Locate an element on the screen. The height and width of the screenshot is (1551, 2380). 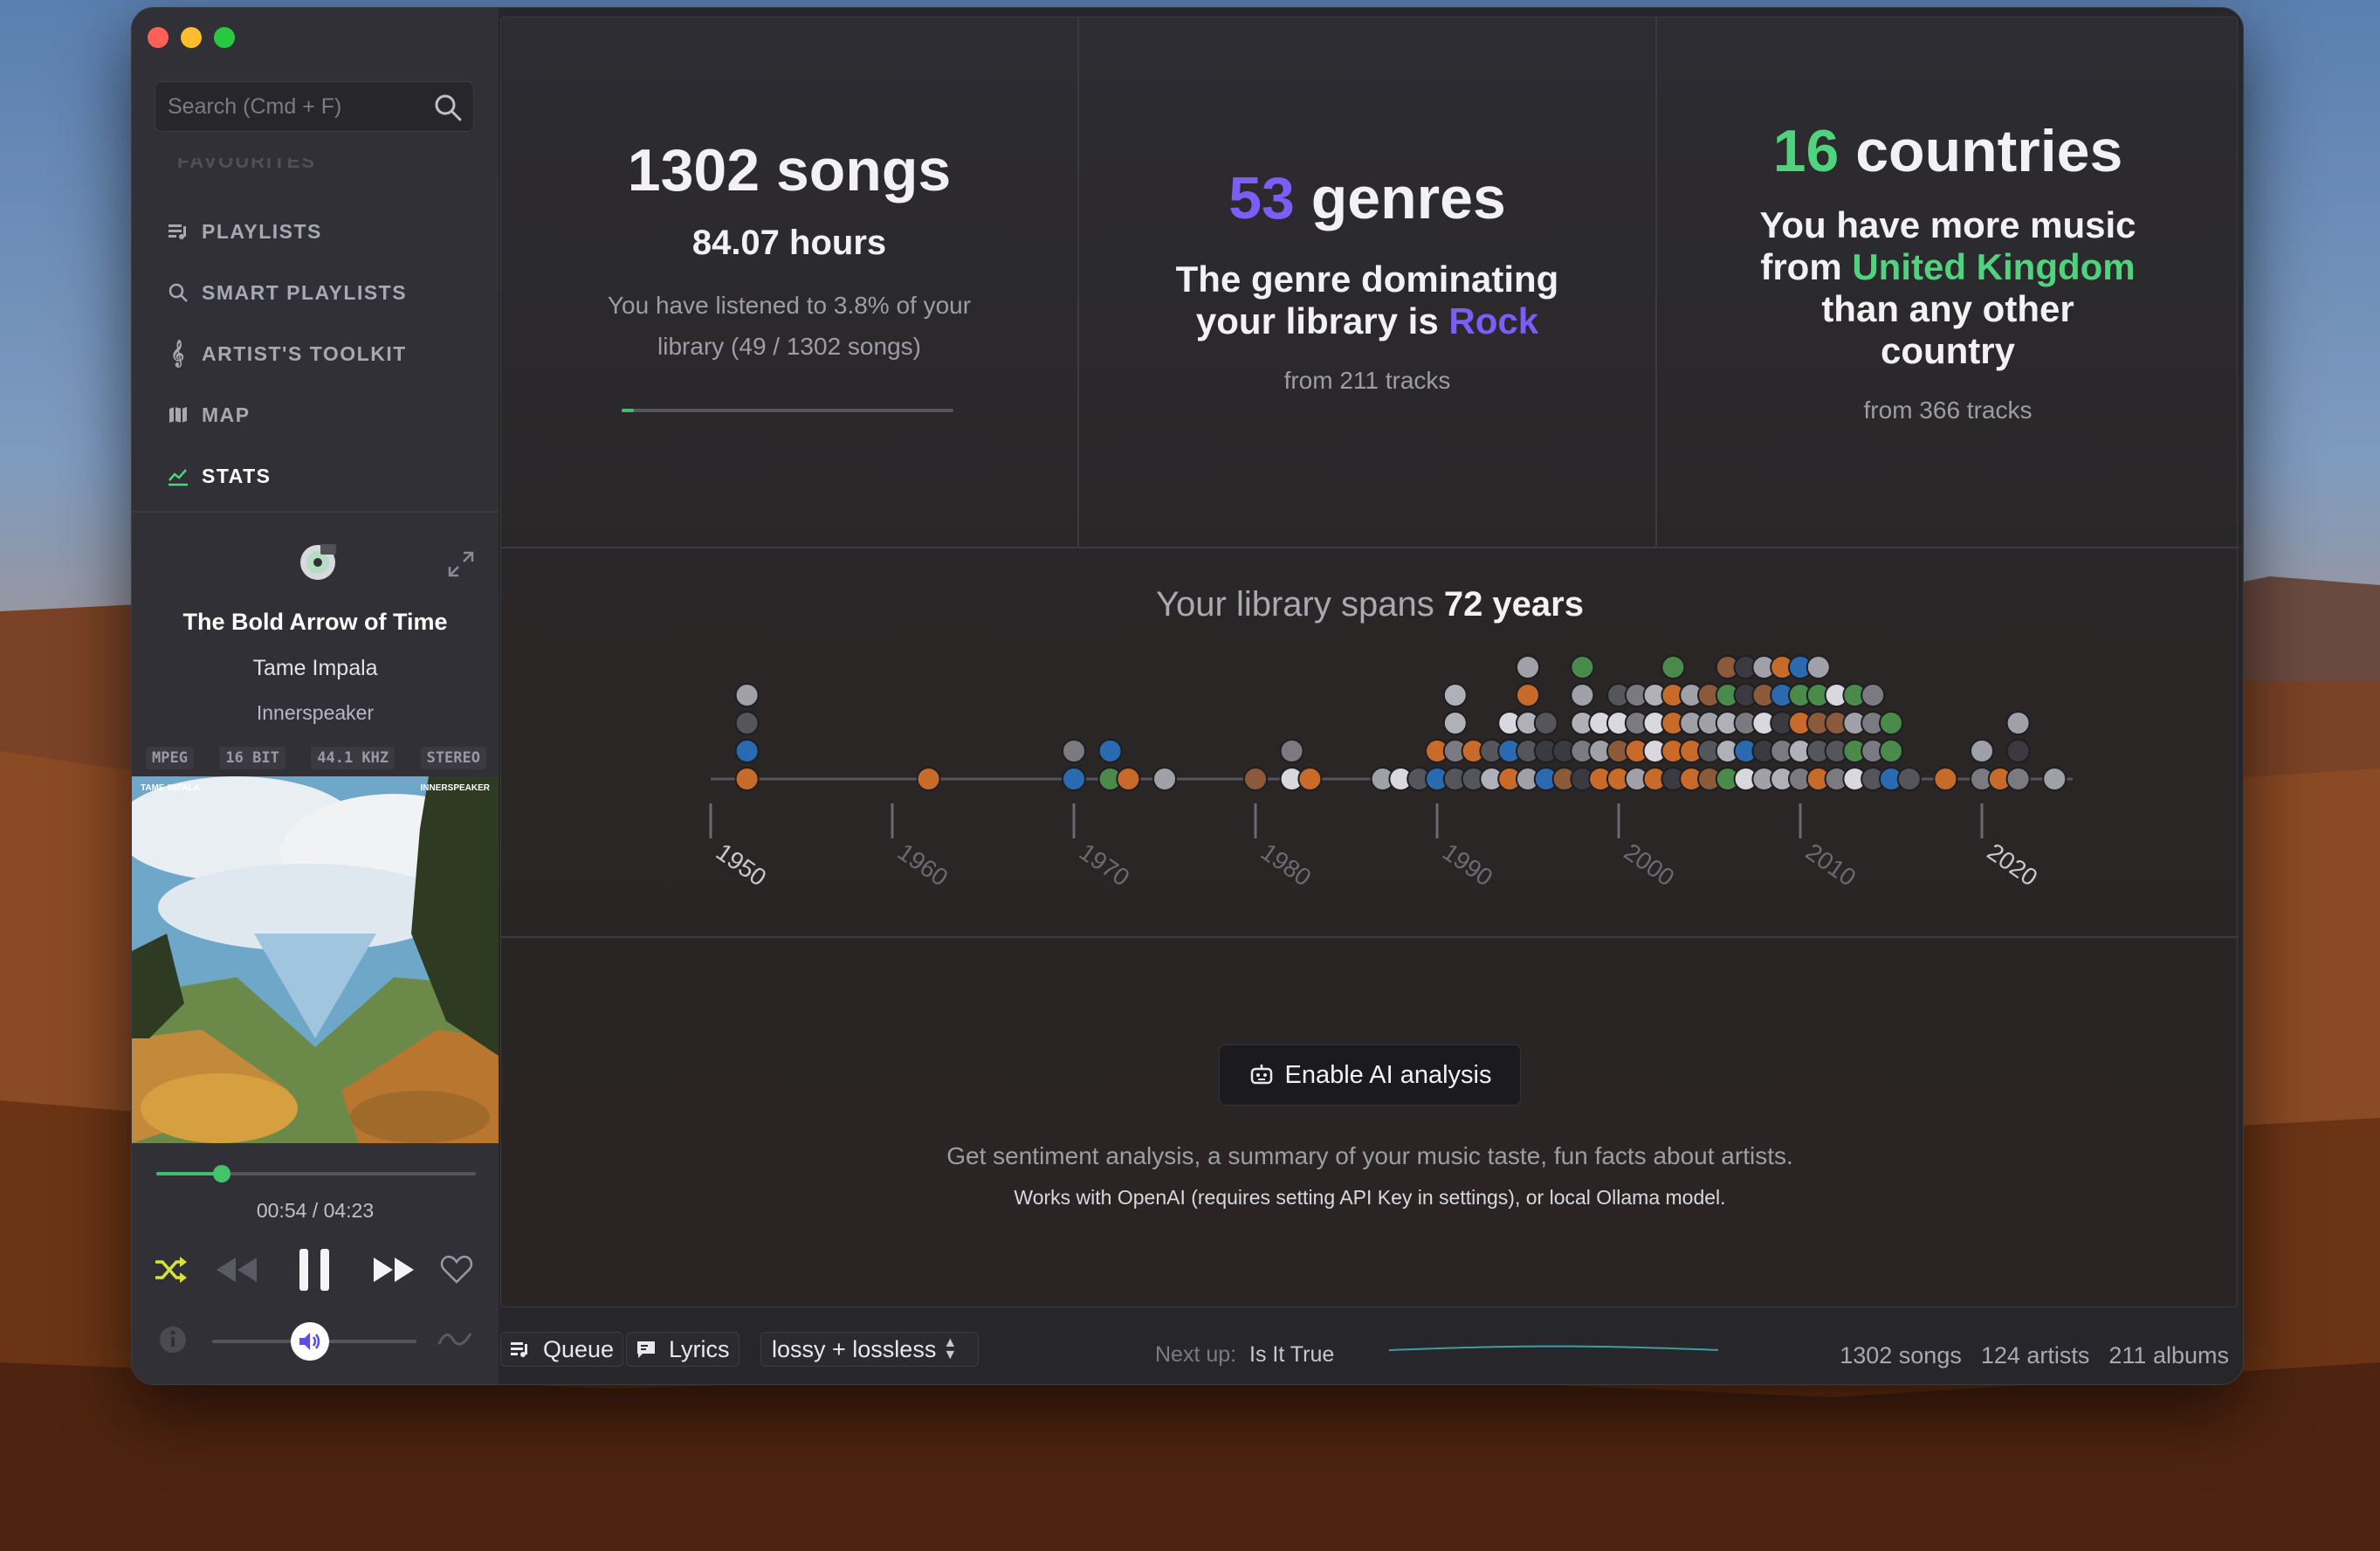
album-artwork: TAME IMPALA INNERSPEAKER is located at coordinates (315, 959).